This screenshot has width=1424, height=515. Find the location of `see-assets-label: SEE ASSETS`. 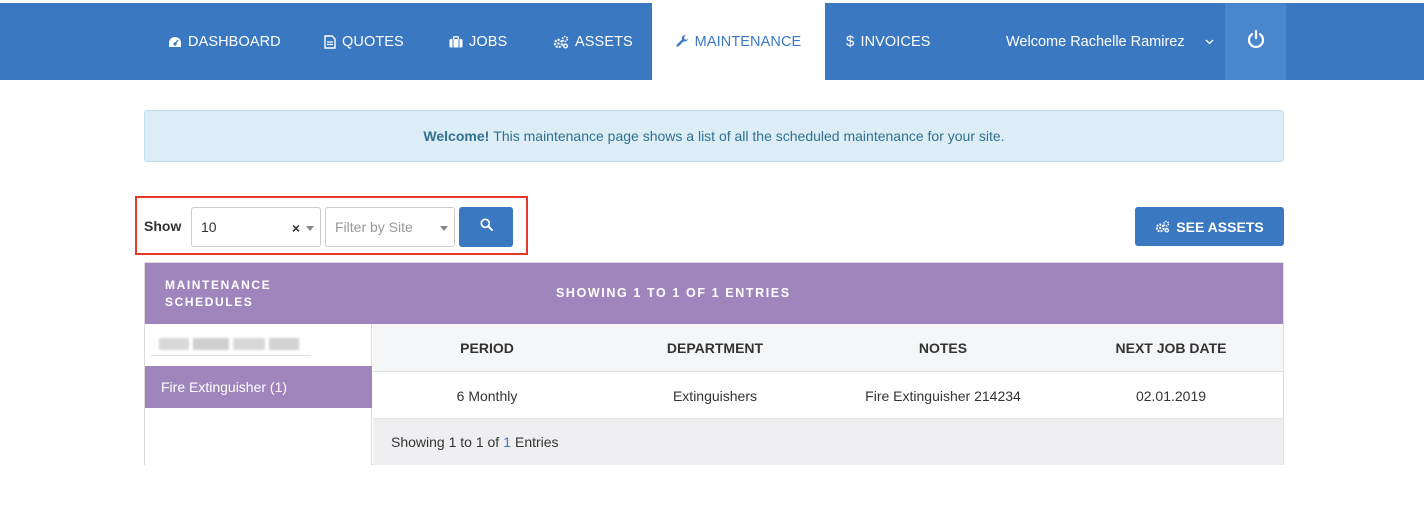

see-assets-label: SEE ASSETS is located at coordinates (1220, 226).